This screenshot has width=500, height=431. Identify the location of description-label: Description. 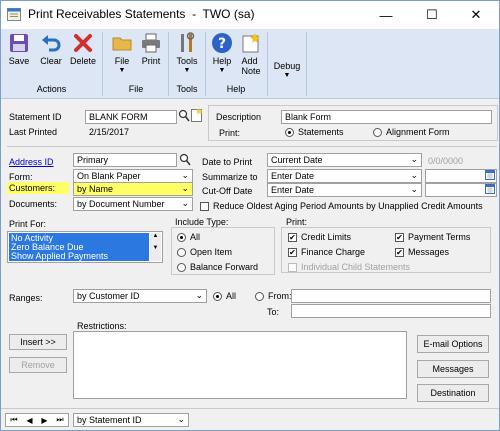
(239, 117).